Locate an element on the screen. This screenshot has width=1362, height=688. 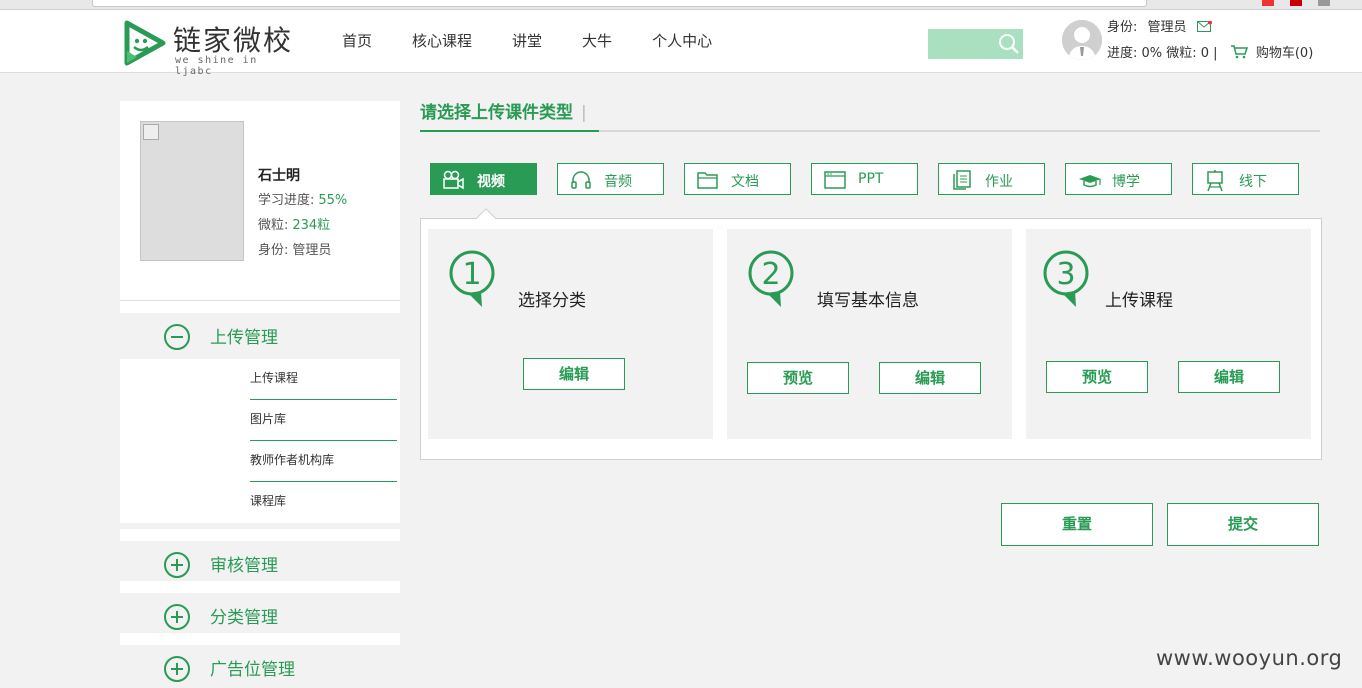
title-underline is located at coordinates (870, 131).